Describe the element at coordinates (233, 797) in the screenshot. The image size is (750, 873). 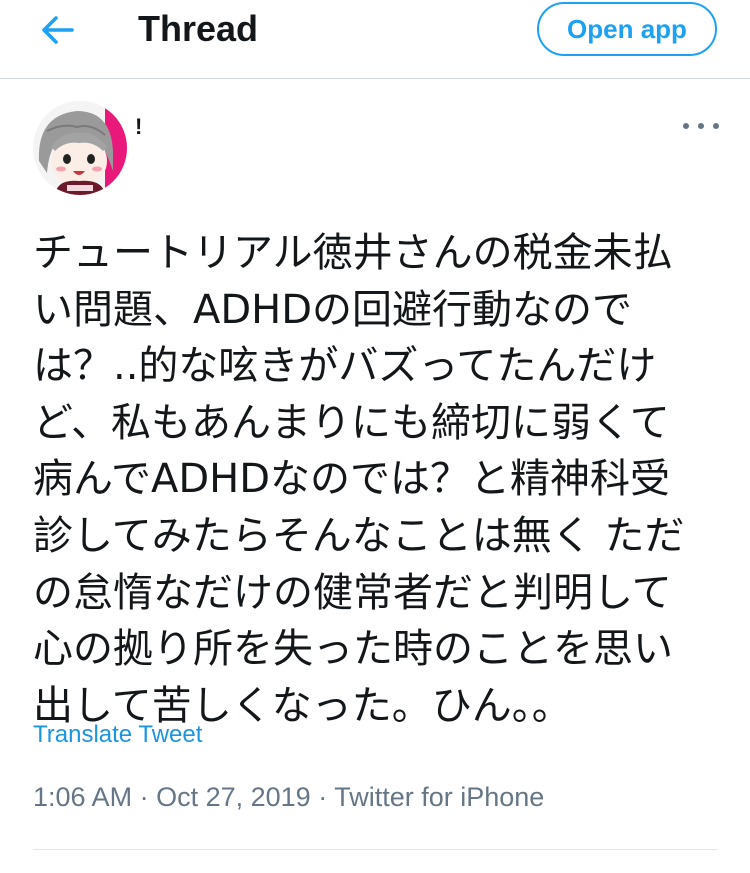
I see `tweet-date: Oct 27, 2019` at that location.